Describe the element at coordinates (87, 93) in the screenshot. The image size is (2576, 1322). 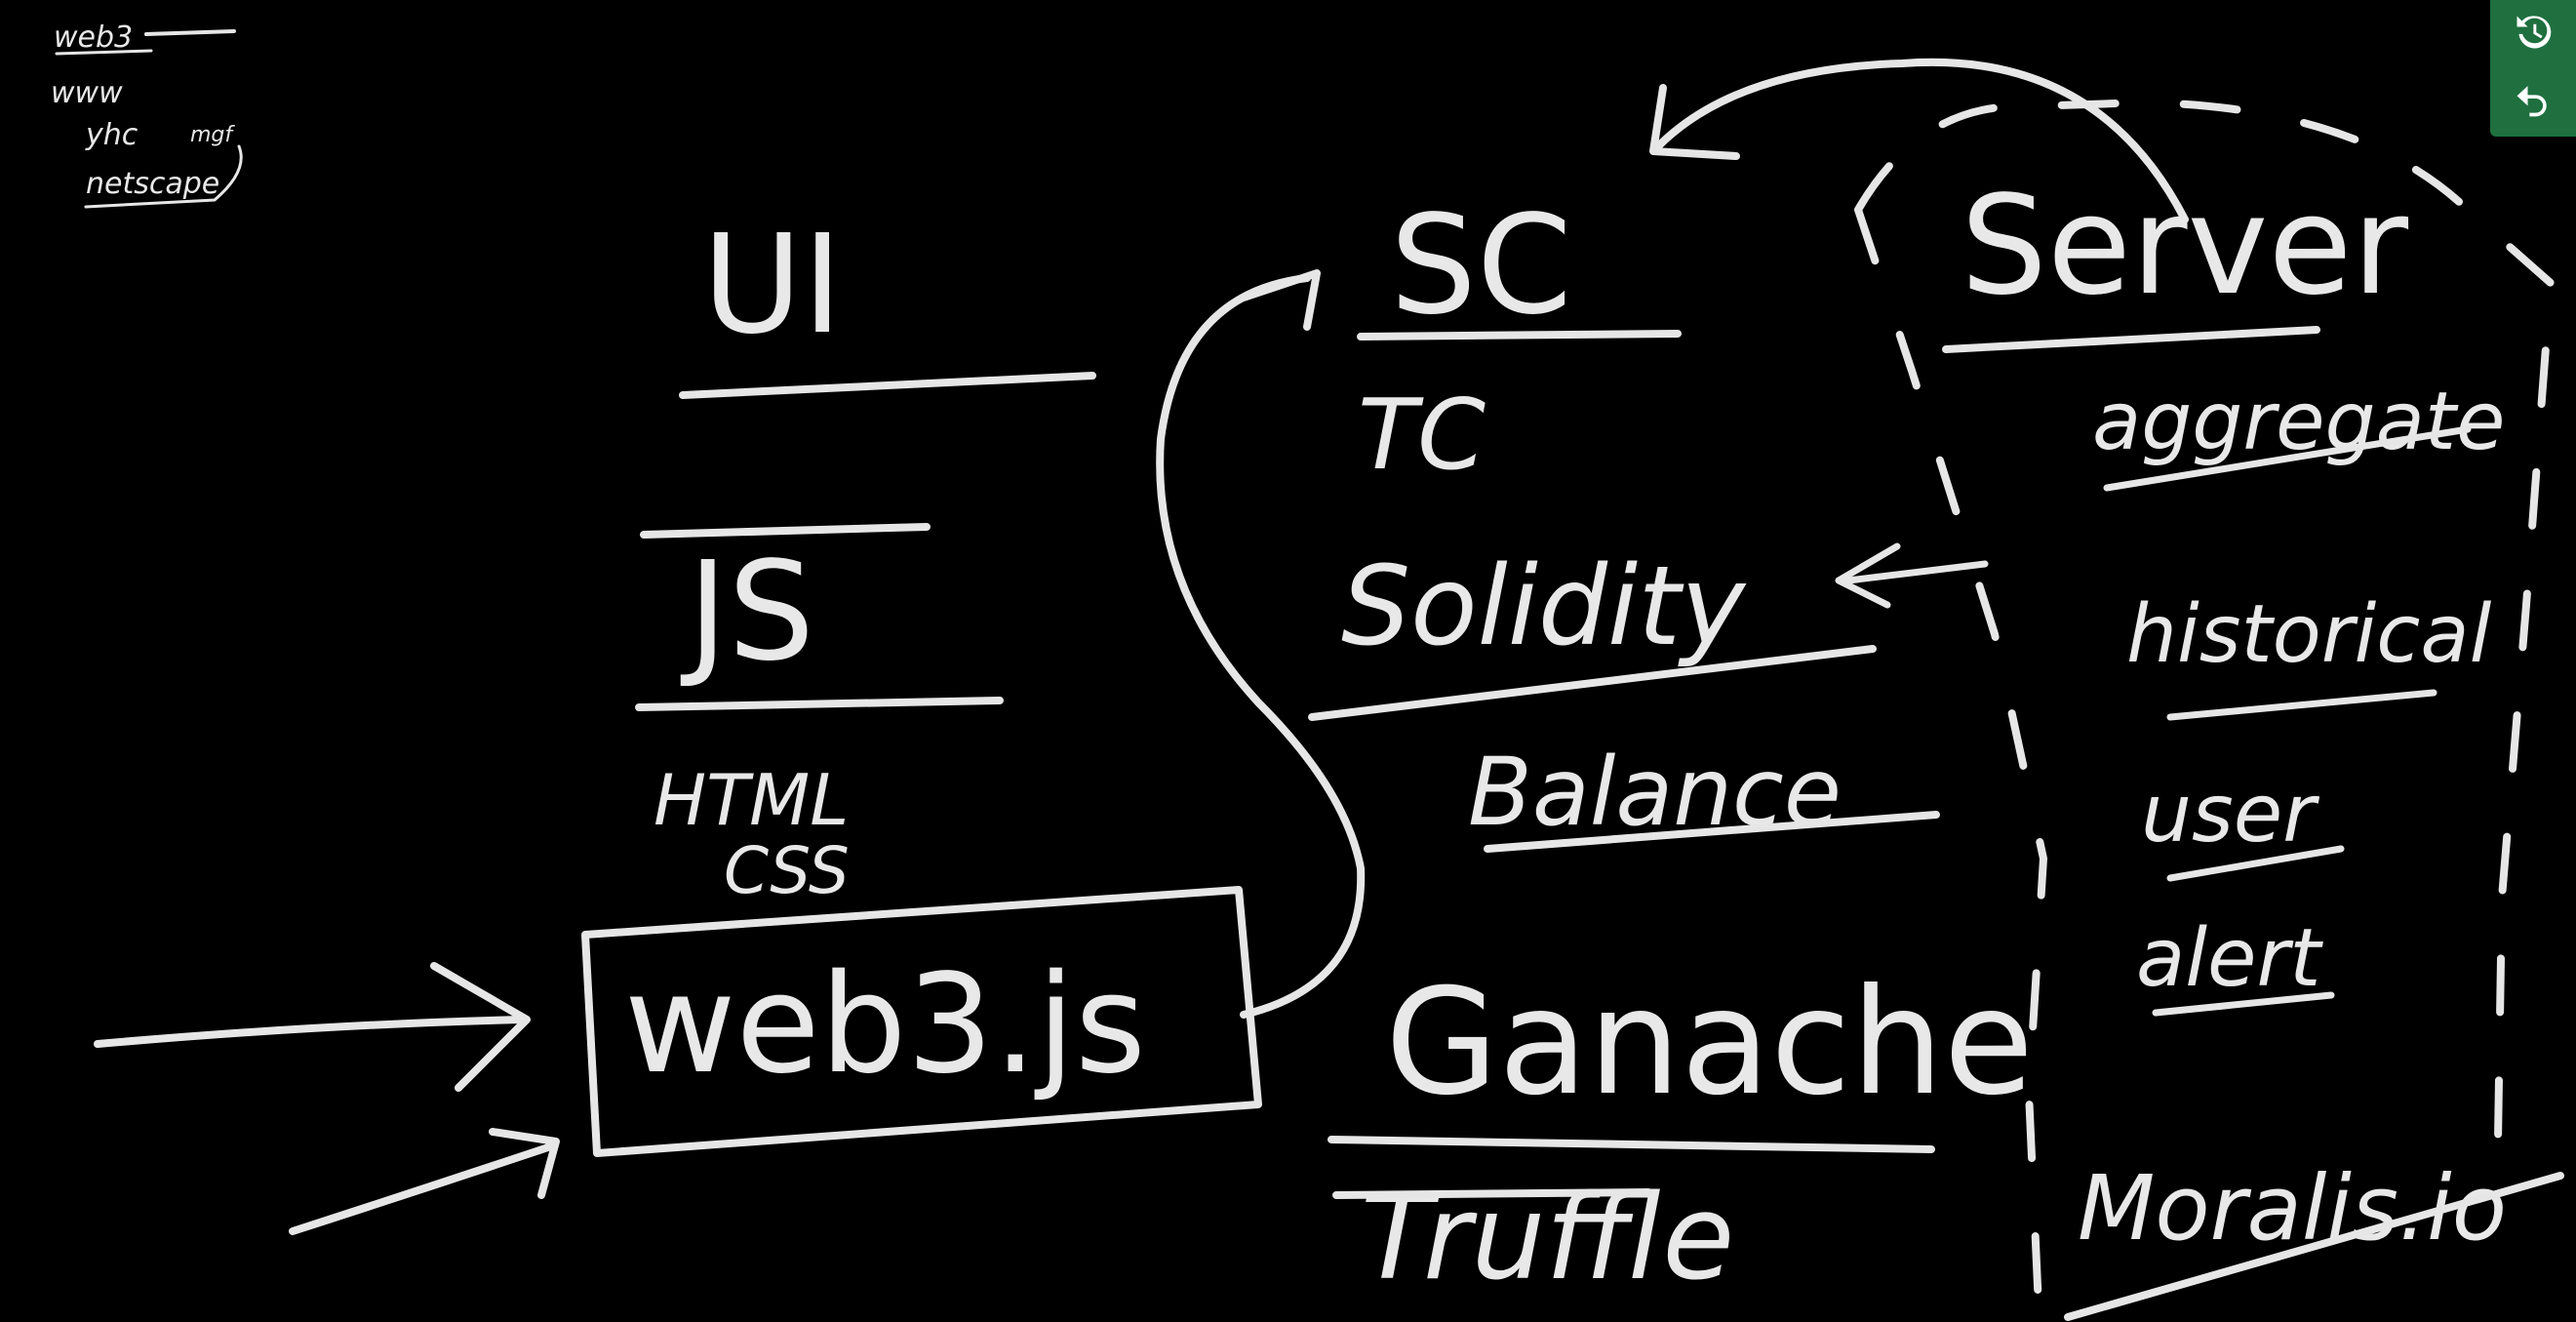
I see `note-www: www` at that location.